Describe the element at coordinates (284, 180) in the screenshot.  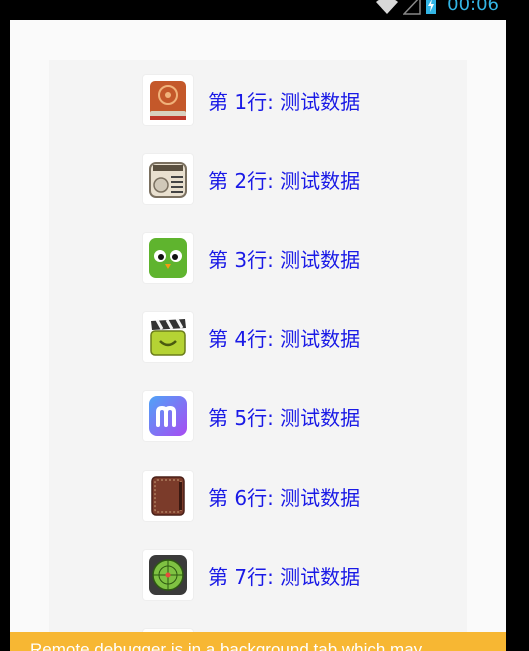
I see `row-label: 第 2行: 测试数据` at that location.